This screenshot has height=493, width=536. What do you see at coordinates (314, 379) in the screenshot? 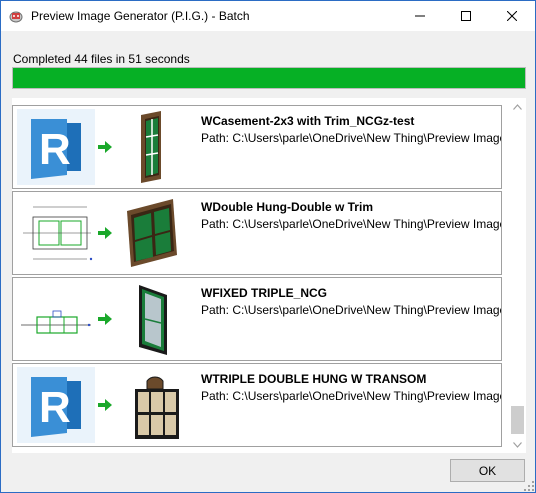
I see `item-name: WTRIPLE DOUBLE HUNG W TRANSOM` at bounding box center [314, 379].